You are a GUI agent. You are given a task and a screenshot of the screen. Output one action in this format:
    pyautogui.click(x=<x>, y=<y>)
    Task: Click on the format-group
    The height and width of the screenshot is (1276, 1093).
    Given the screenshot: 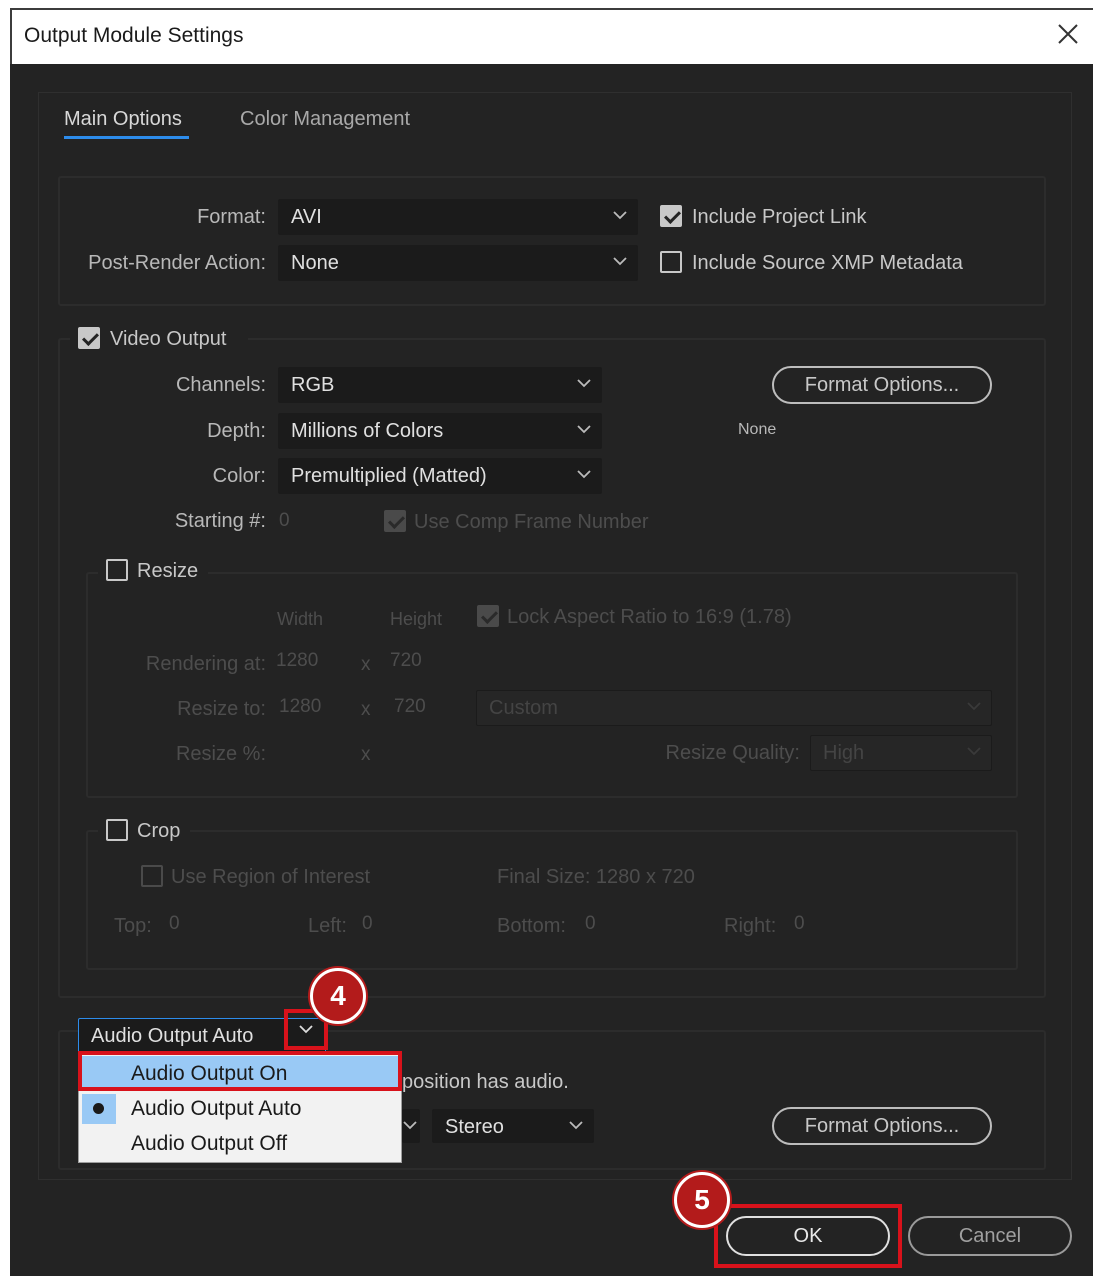 What is the action you would take?
    pyautogui.click(x=552, y=241)
    